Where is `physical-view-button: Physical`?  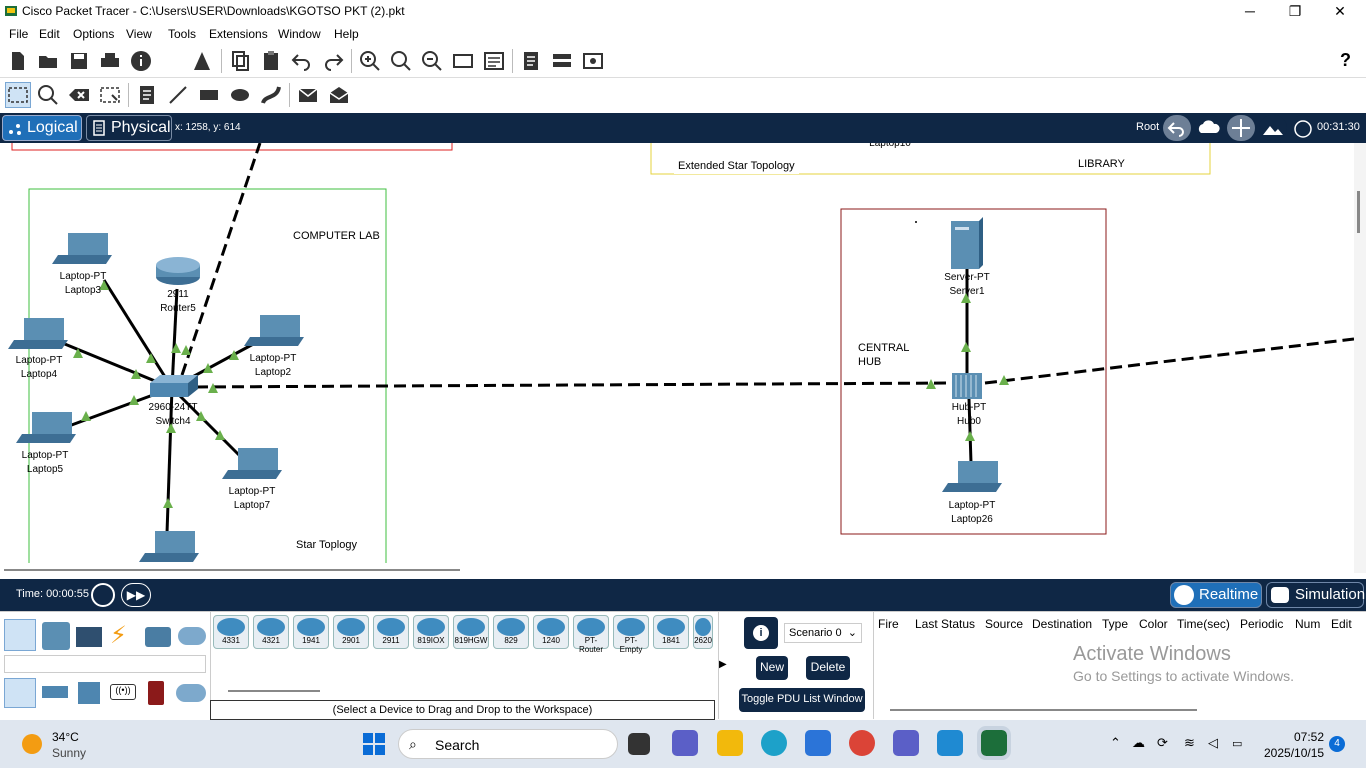
physical-view-button: Physical is located at coordinates (129, 128).